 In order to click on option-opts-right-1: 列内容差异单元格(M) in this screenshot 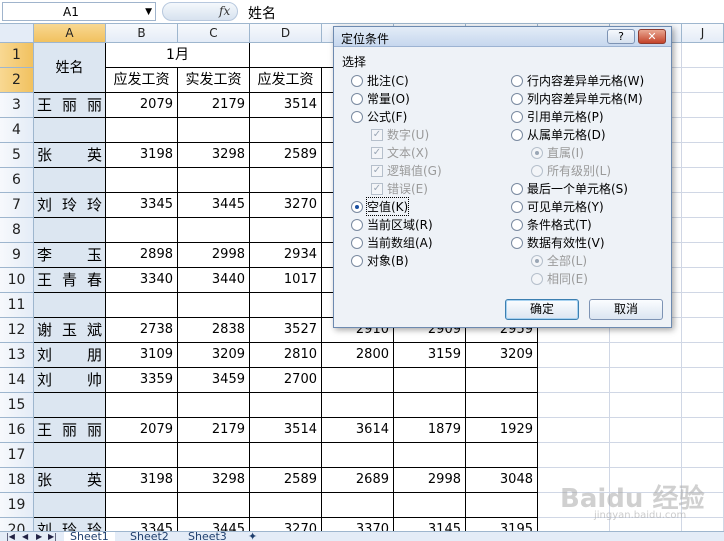, I will do `click(577, 98)`.